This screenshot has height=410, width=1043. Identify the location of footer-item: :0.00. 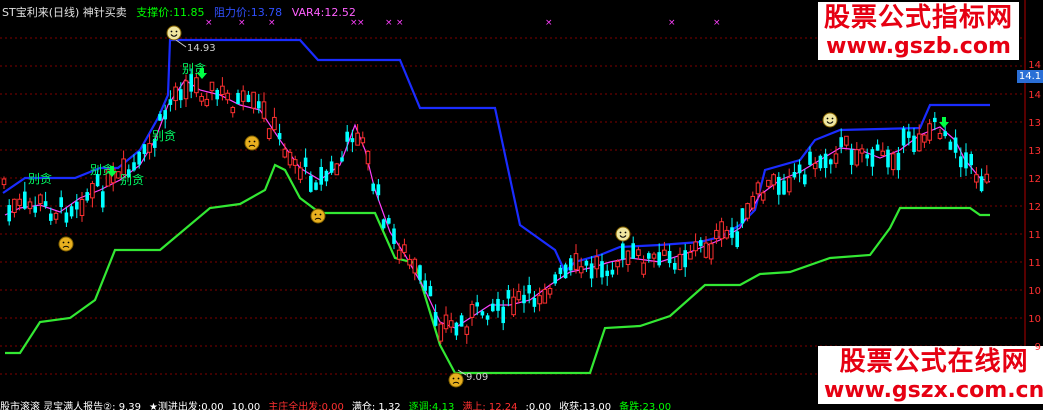
(538, 406).